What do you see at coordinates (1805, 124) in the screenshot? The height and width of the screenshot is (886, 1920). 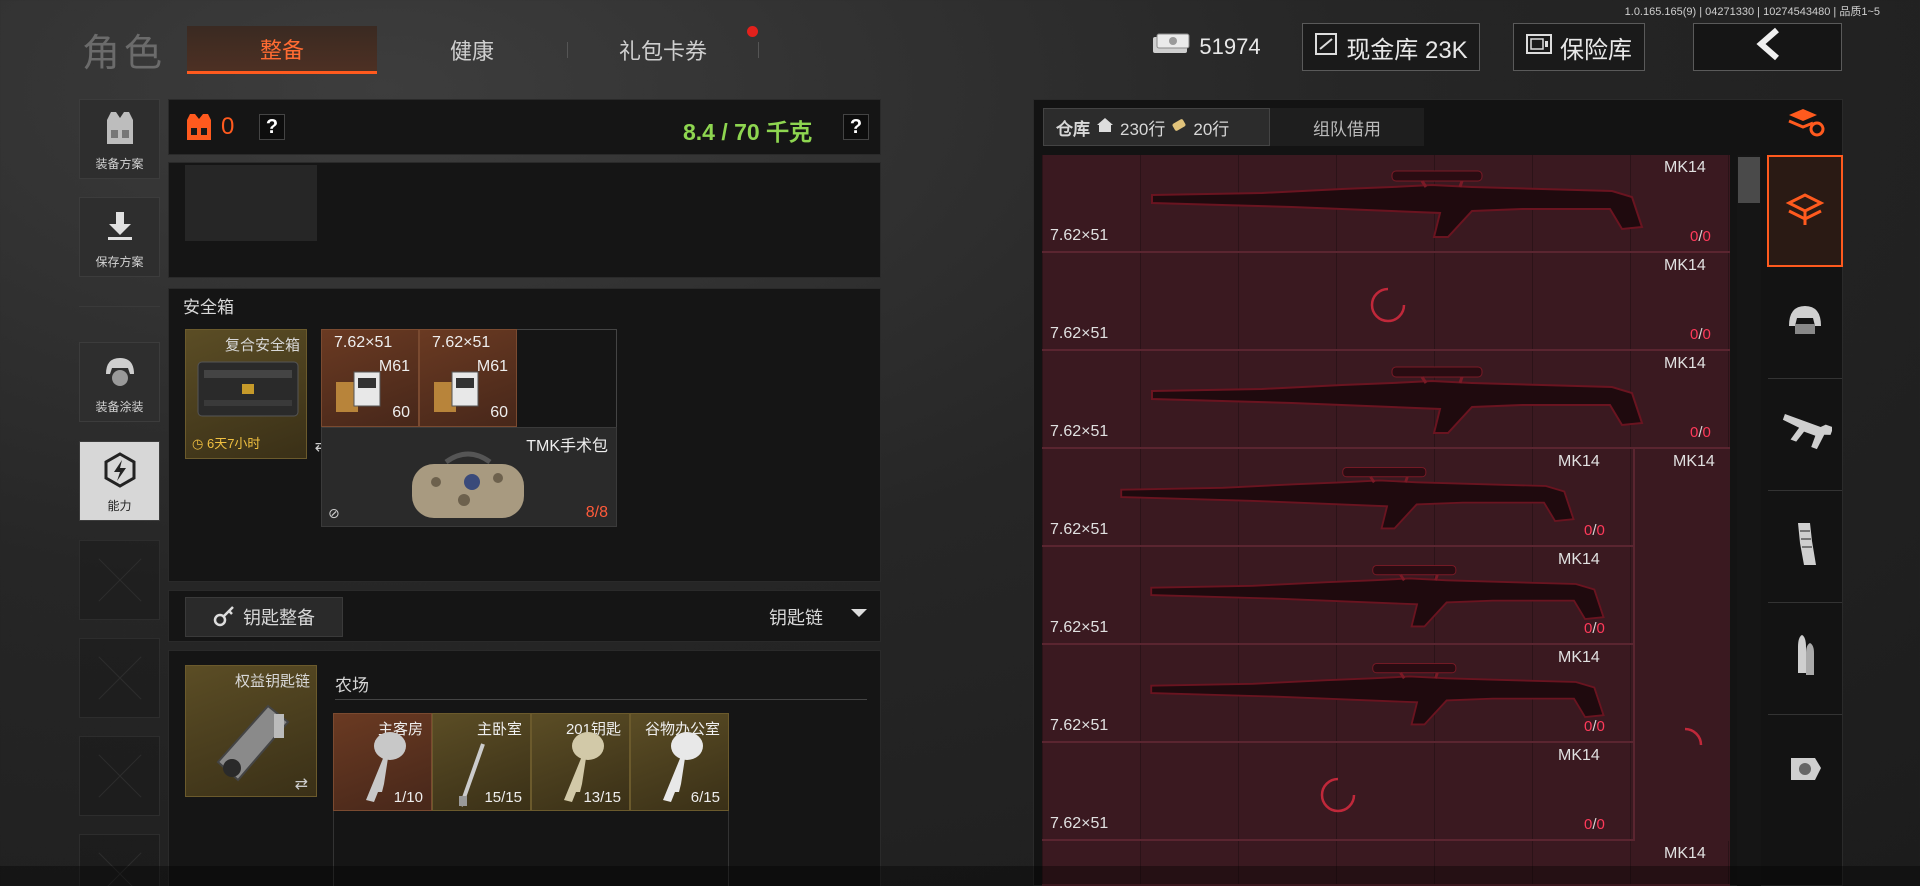 I see `sort-refresh-button` at bounding box center [1805, 124].